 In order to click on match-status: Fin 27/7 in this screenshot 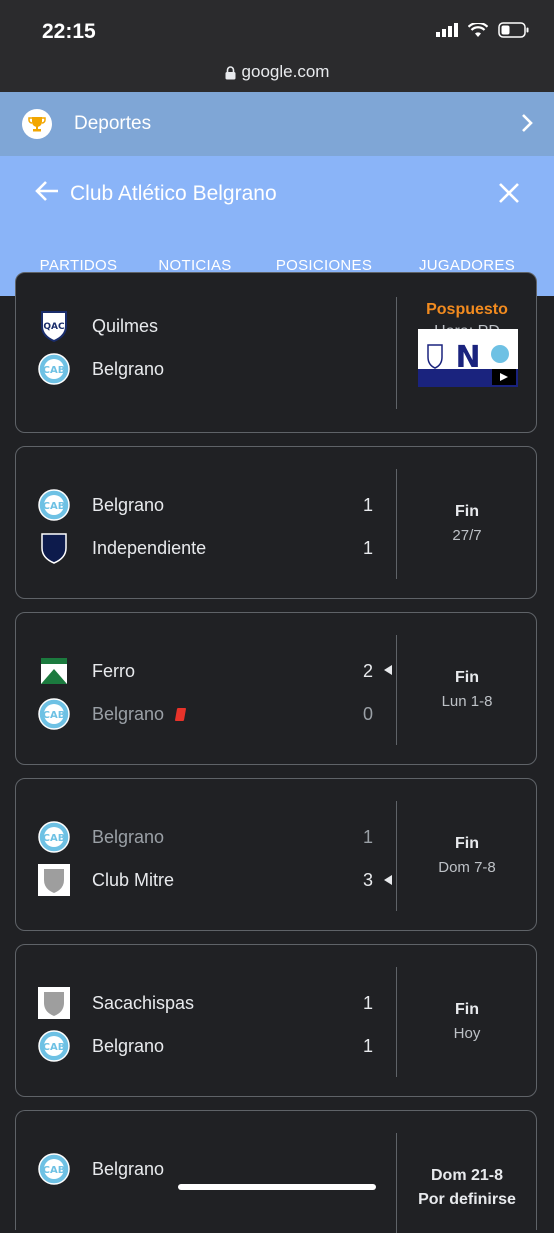, I will do `click(467, 523)`.